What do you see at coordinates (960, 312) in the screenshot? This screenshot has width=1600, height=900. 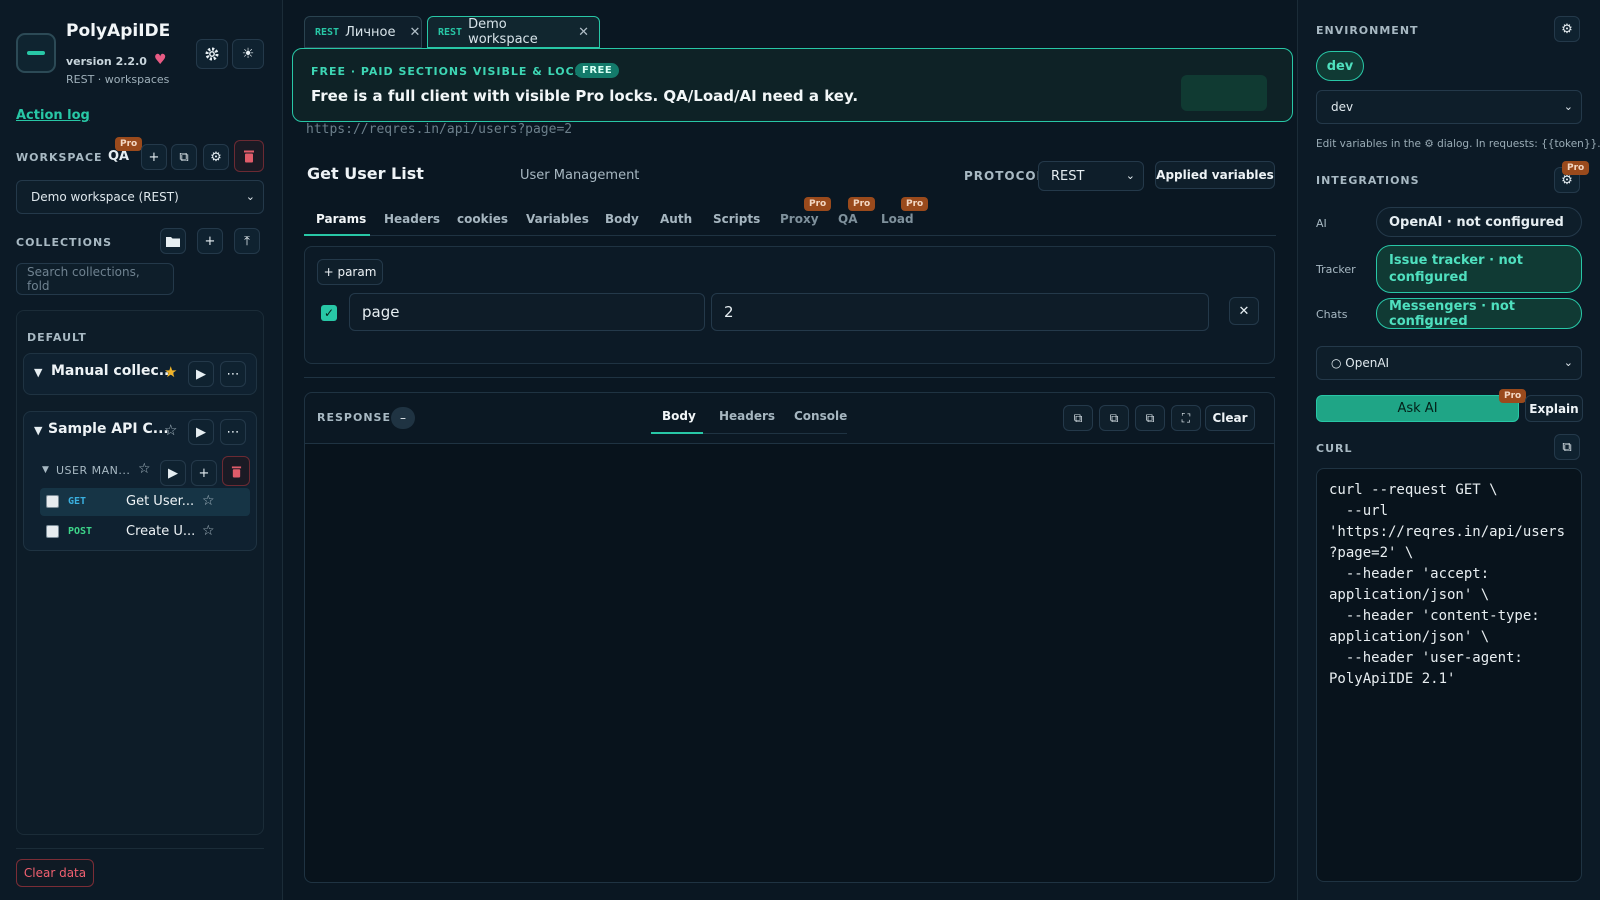 I see `param-value-input: 2` at bounding box center [960, 312].